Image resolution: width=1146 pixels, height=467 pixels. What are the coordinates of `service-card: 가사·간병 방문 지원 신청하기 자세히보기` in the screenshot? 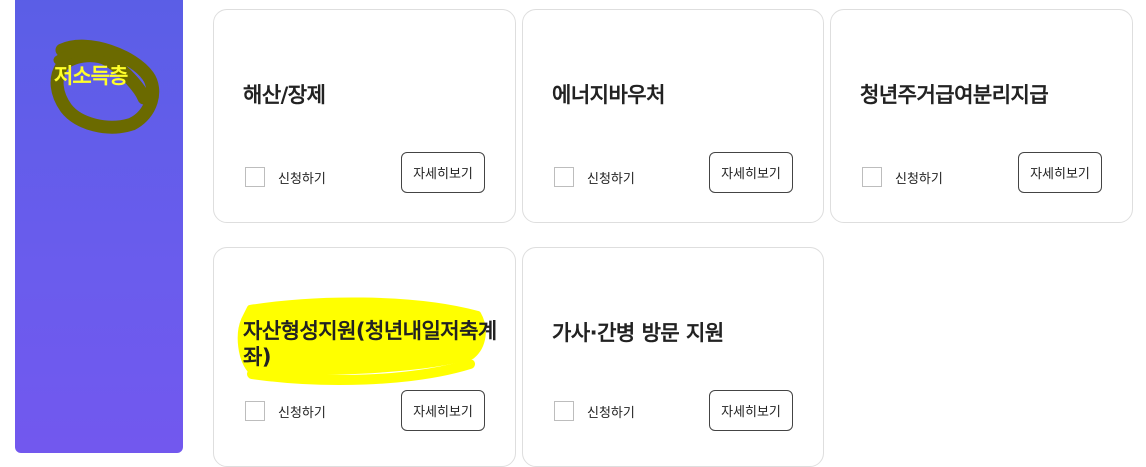 It's located at (673, 357).